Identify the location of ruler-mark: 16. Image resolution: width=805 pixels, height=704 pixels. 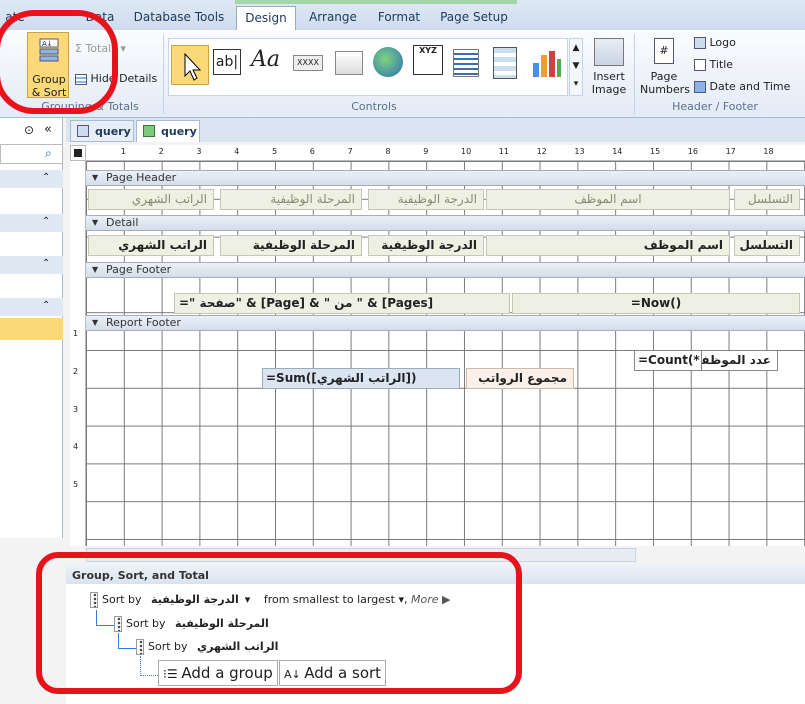
(692, 151).